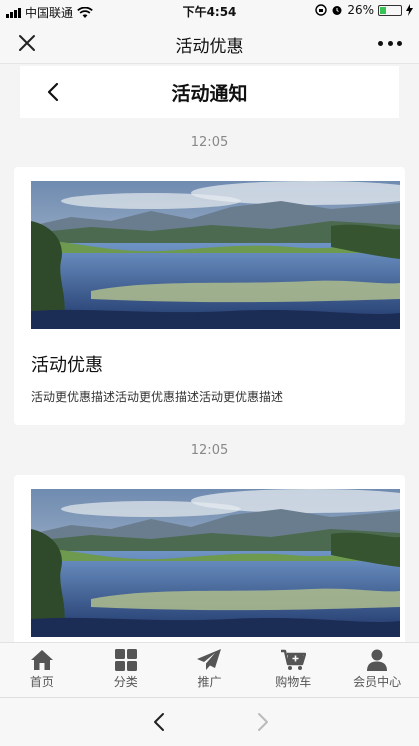 Image resolution: width=419 pixels, height=746 pixels. Describe the element at coordinates (377, 682) in the screenshot. I see `tab-label: 会员中心` at that location.